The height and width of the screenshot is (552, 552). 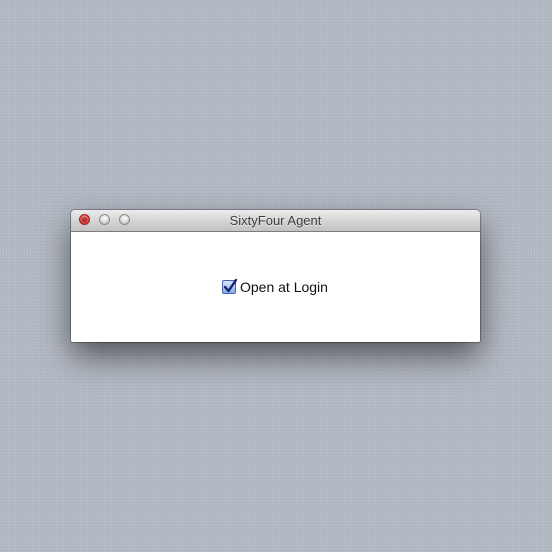 I want to click on open-at-login-checkbox, so click(x=230, y=286).